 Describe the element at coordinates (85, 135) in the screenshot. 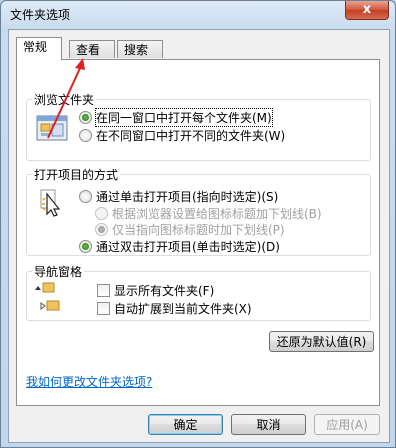

I see `radio-separate-windows-dot` at that location.